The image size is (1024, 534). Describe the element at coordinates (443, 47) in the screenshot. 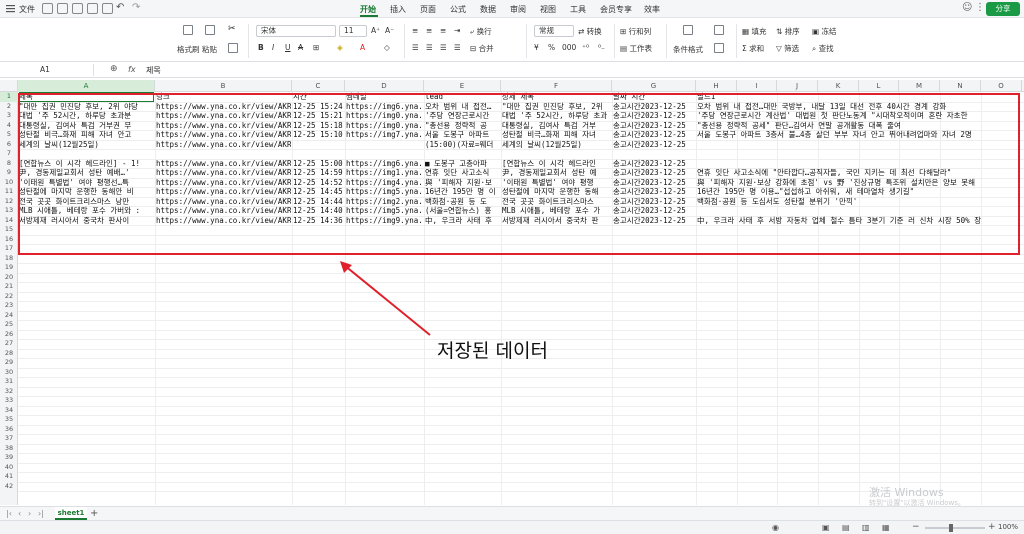

I see `align-right-icon: ☰` at that location.